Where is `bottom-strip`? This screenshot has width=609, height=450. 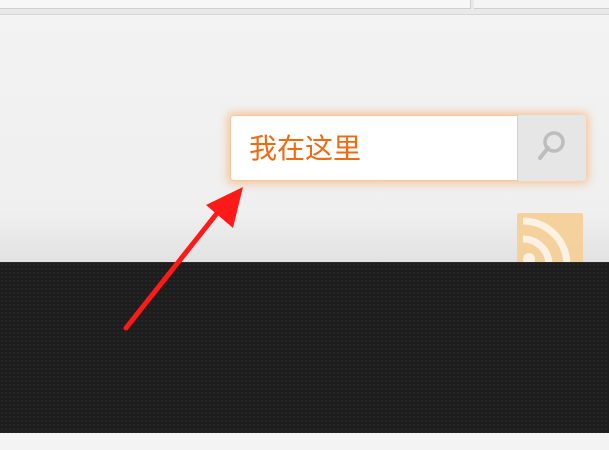 bottom-strip is located at coordinates (304, 441).